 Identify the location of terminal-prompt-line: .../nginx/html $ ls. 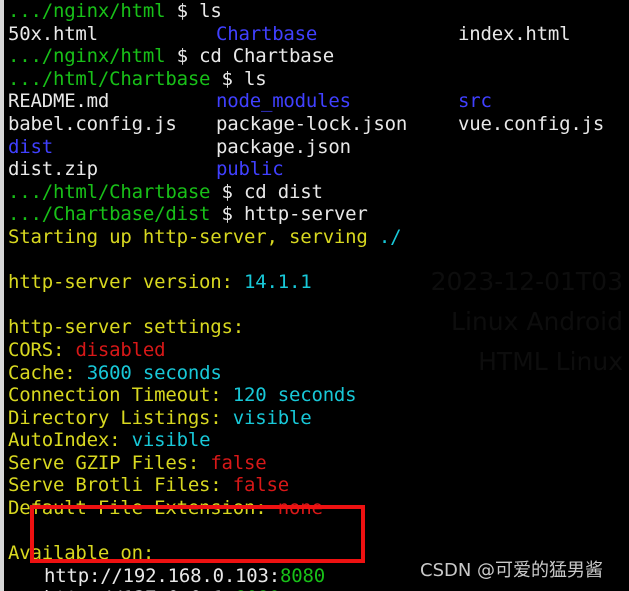
(314, 11).